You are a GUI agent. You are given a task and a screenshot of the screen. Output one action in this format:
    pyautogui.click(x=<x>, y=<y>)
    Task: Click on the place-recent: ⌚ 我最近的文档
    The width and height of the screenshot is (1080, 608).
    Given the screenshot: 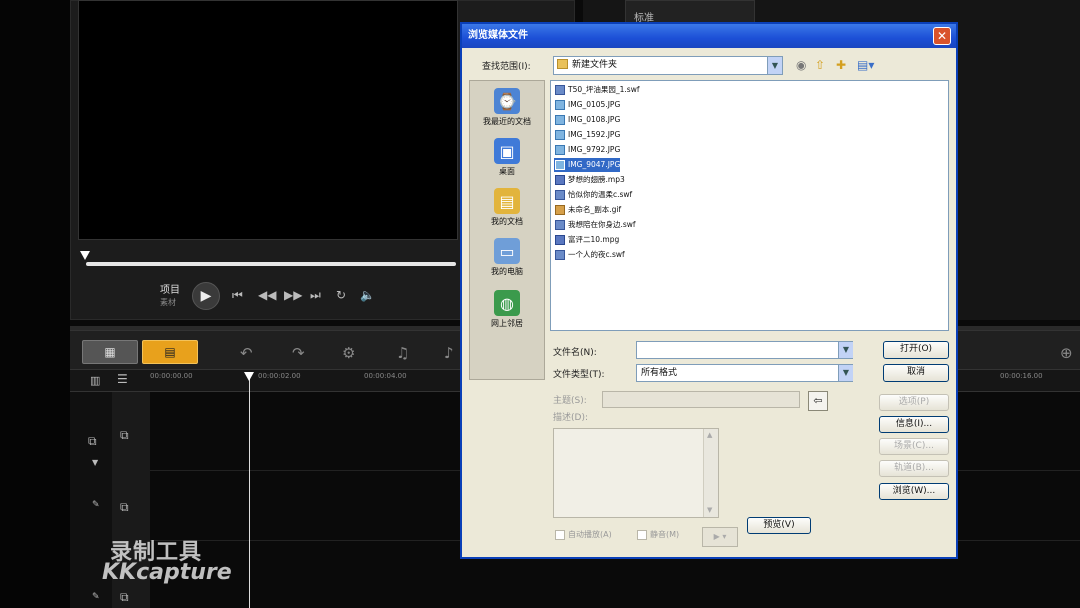 What is the action you would take?
    pyautogui.click(x=507, y=107)
    